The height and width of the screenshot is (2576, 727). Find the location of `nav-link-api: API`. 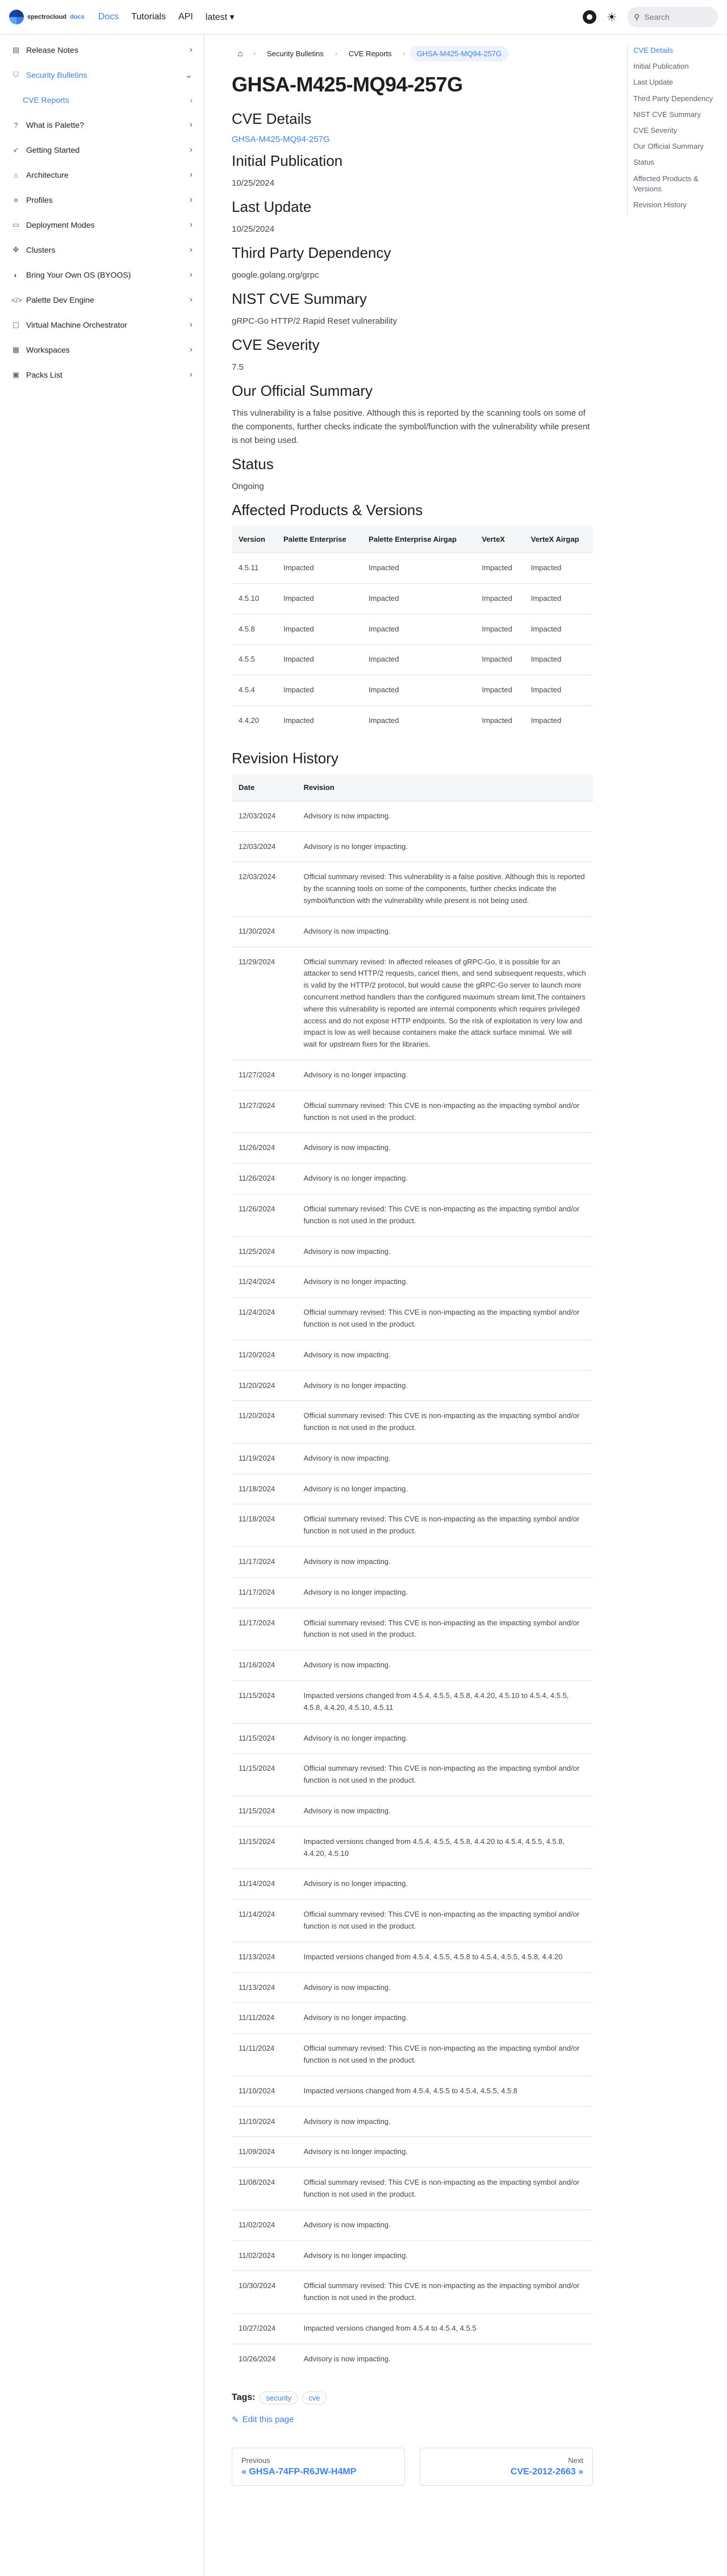

nav-link-api: API is located at coordinates (185, 17).